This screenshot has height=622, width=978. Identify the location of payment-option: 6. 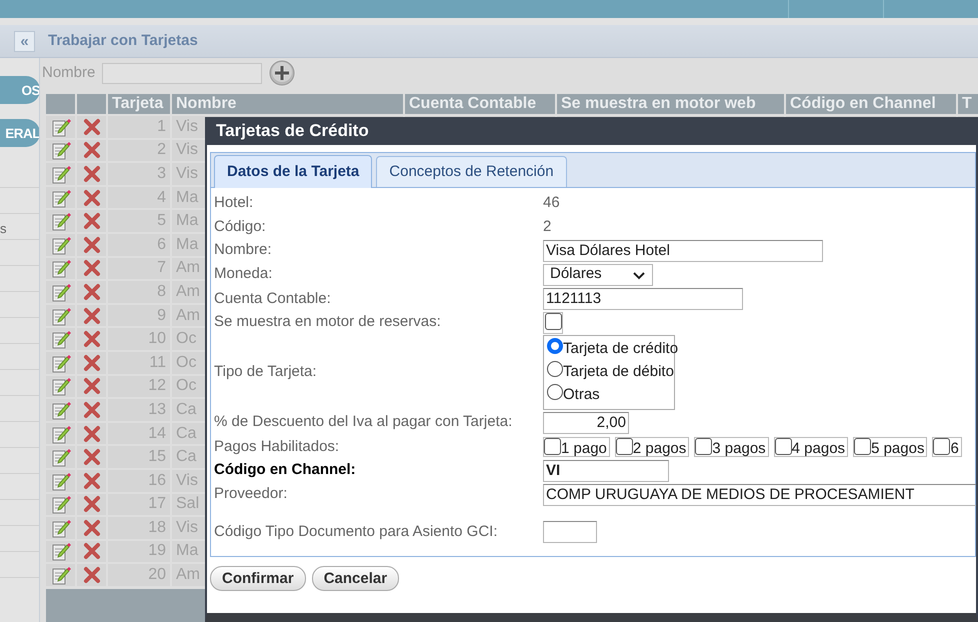
(947, 447).